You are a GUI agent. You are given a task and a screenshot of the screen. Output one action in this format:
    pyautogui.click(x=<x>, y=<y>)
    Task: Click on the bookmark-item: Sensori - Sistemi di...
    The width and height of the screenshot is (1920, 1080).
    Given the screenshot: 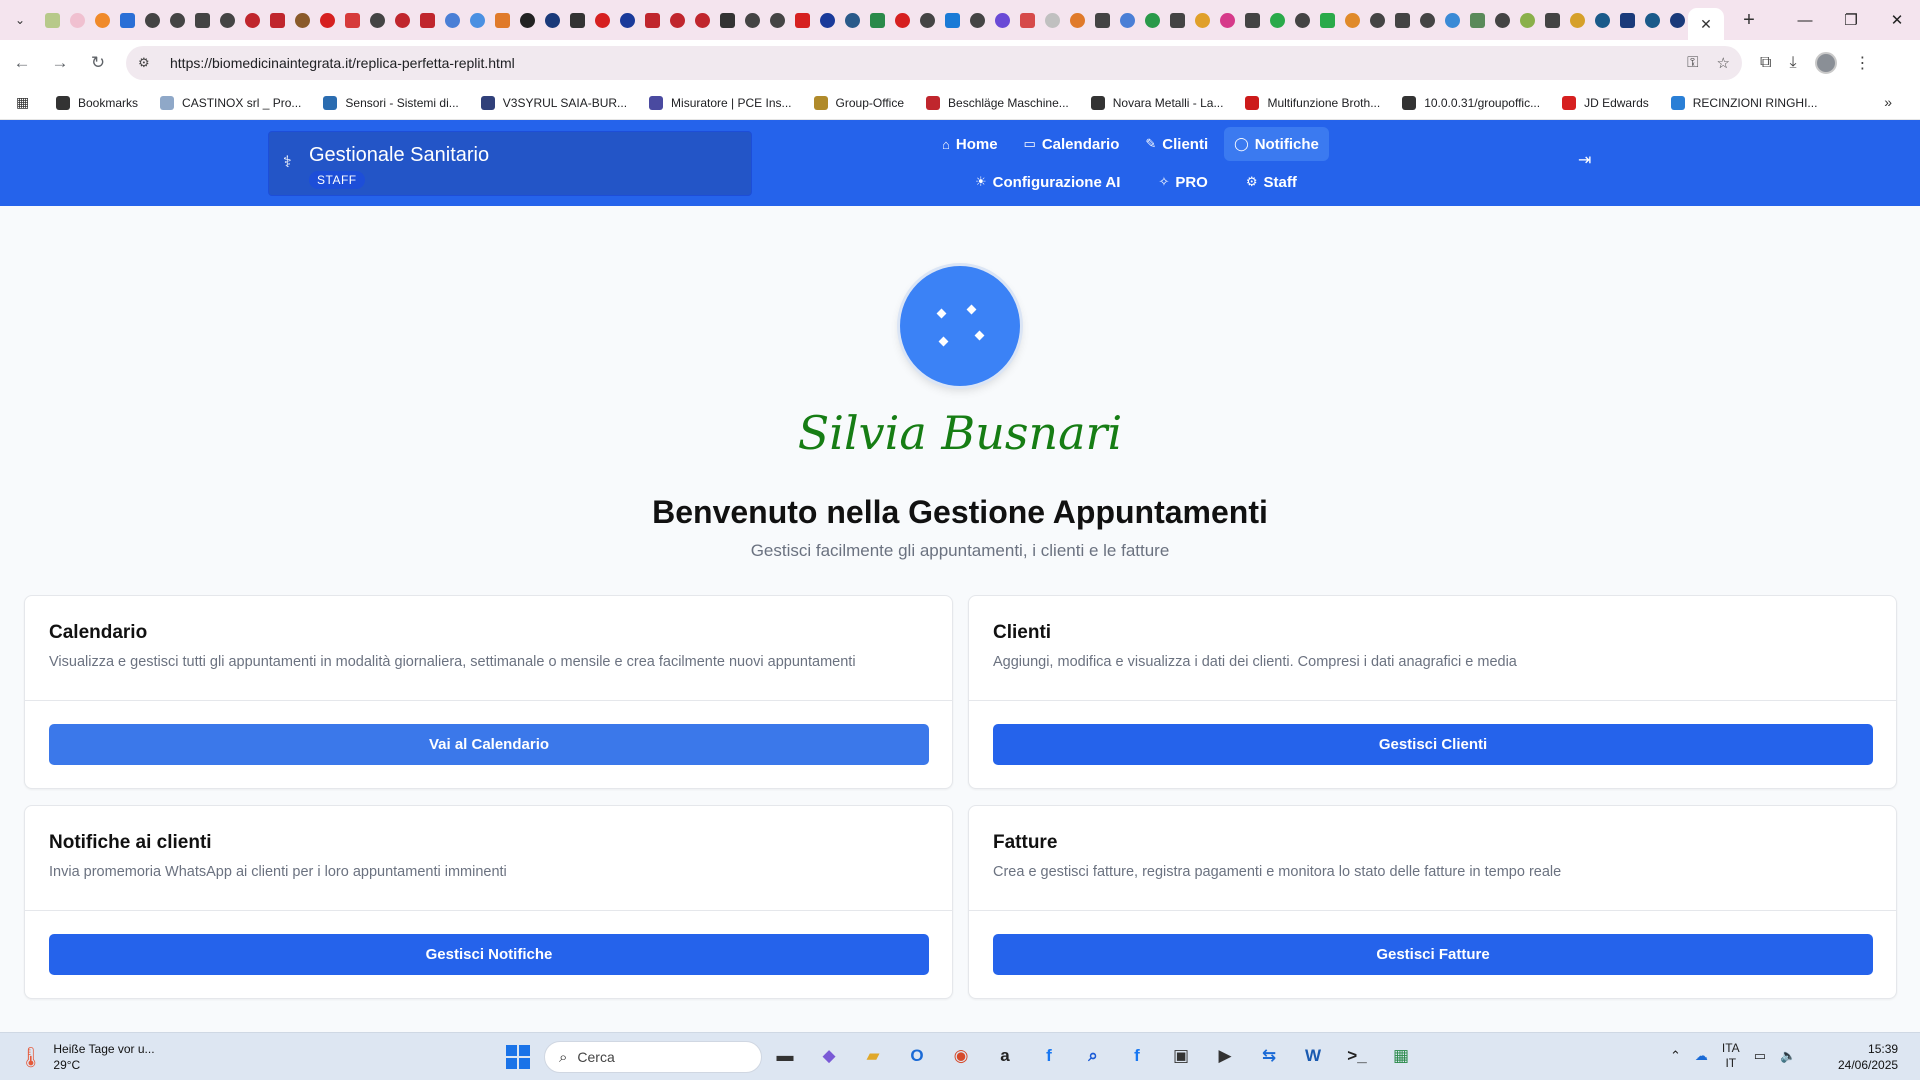 What is the action you would take?
    pyautogui.click(x=391, y=102)
    